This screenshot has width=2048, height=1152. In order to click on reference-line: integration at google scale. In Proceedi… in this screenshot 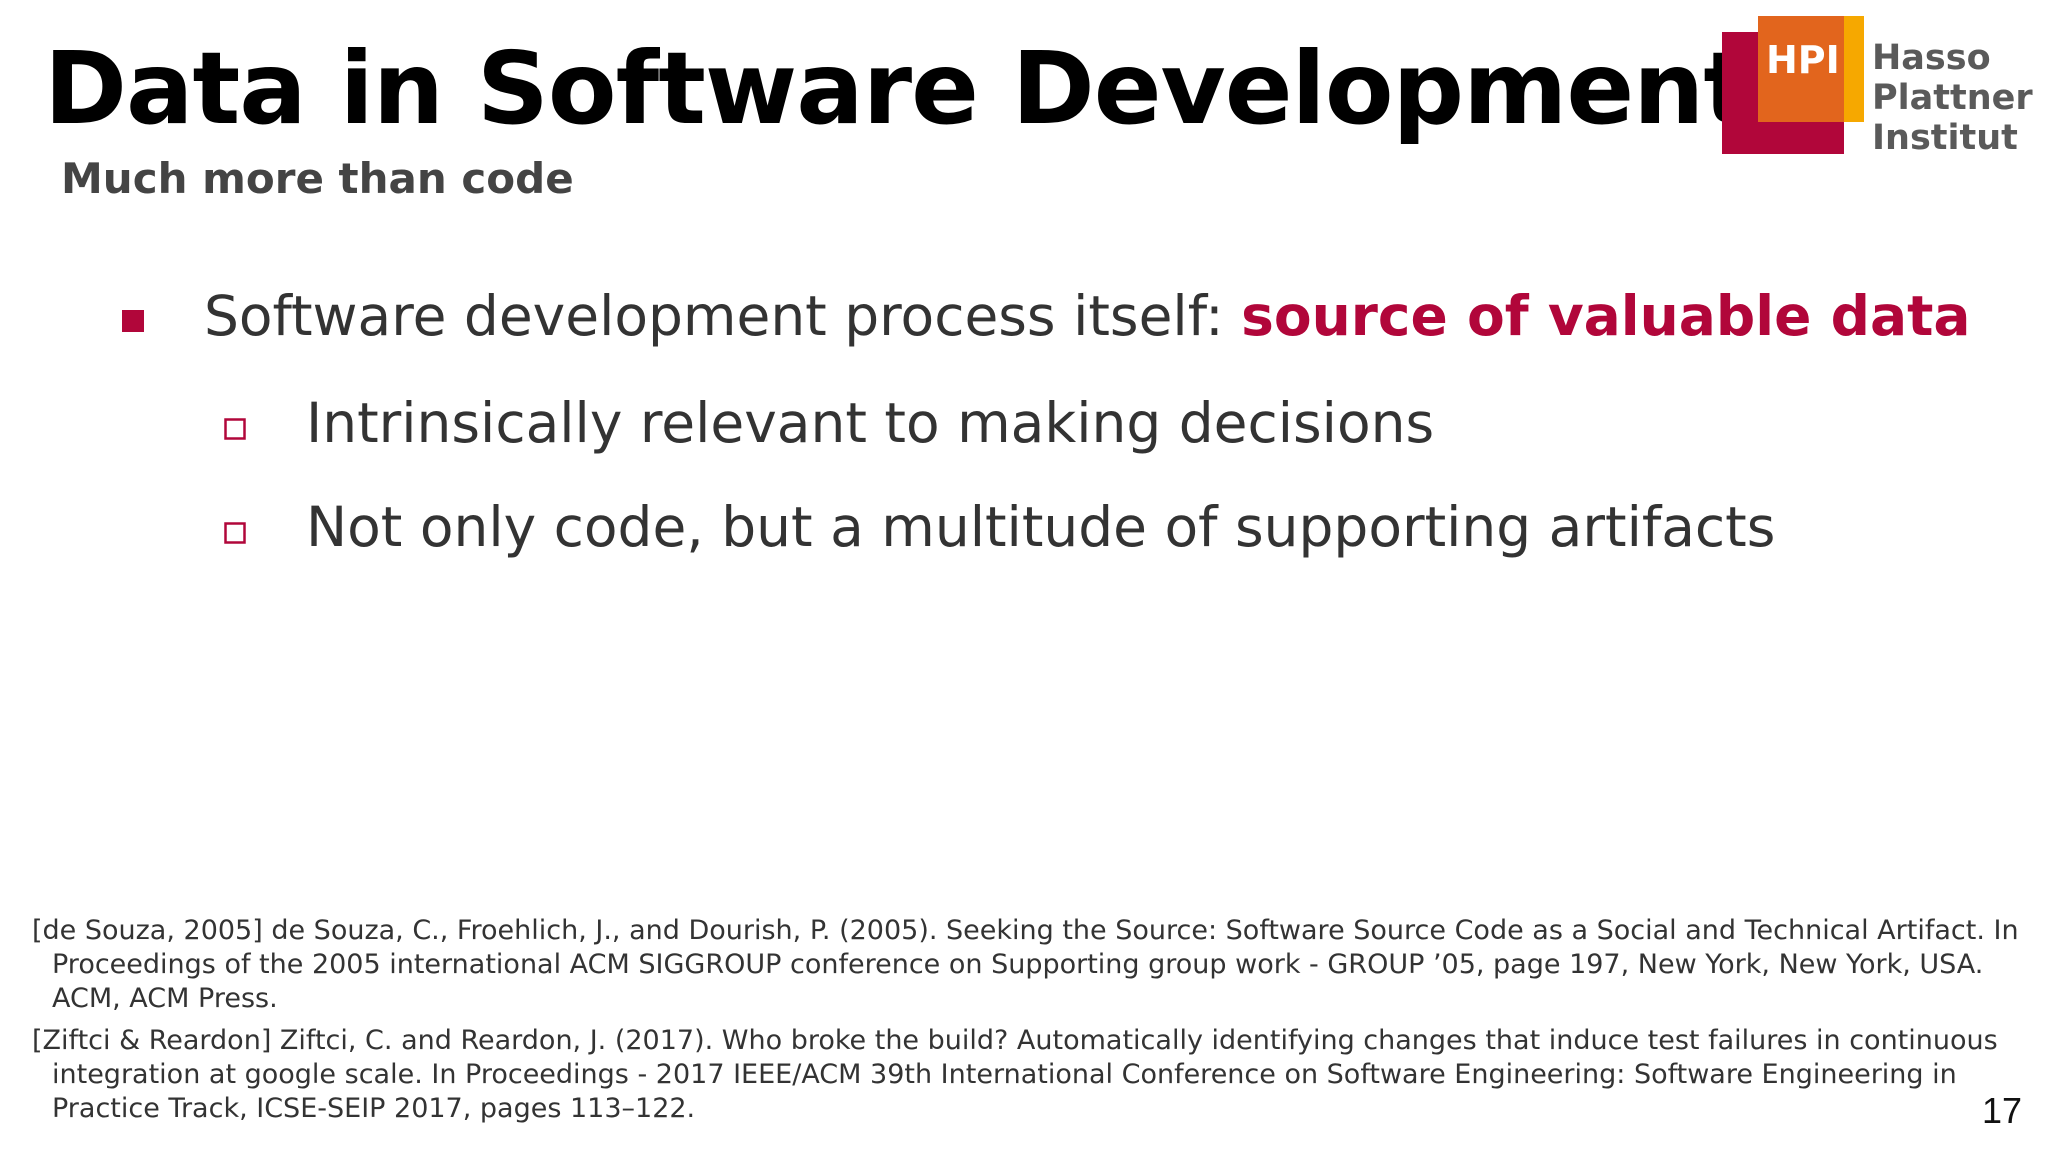, I will do `click(1004, 1074)`.